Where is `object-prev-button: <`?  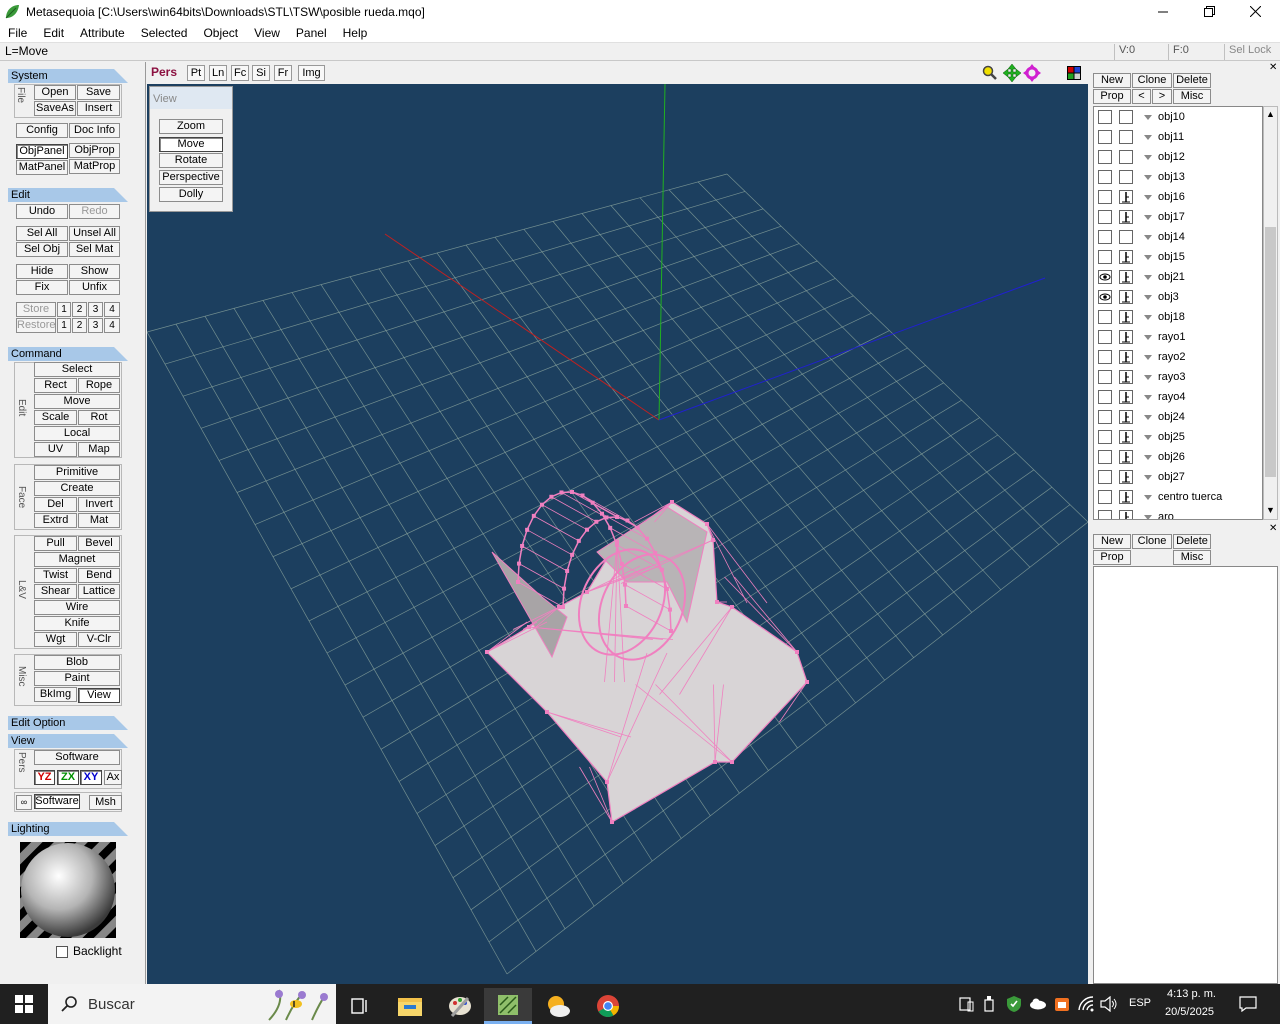
object-prev-button: < is located at coordinates (1141, 96).